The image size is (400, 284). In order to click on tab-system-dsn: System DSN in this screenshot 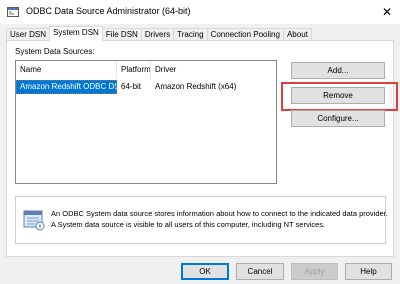, I will do `click(76, 33)`.